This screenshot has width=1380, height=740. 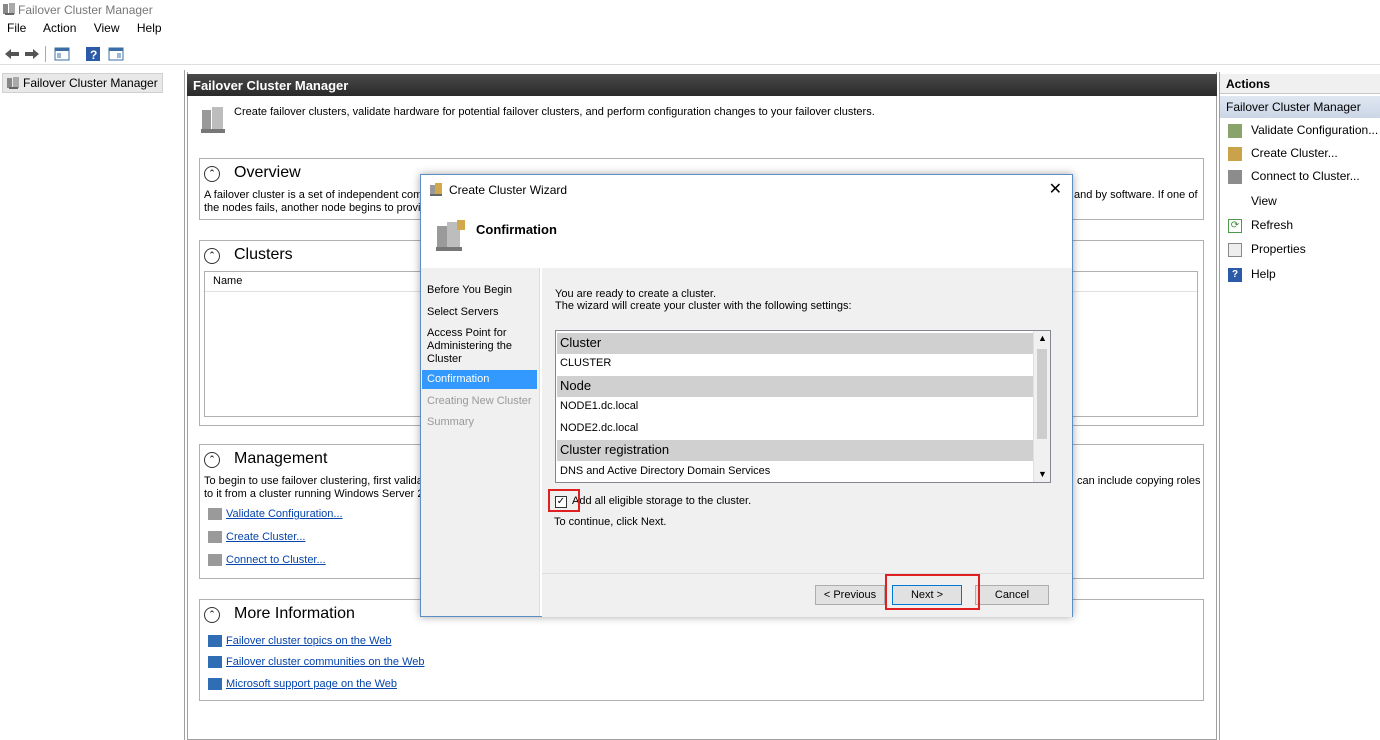 What do you see at coordinates (13, 83) in the screenshot?
I see `cluster-icon` at bounding box center [13, 83].